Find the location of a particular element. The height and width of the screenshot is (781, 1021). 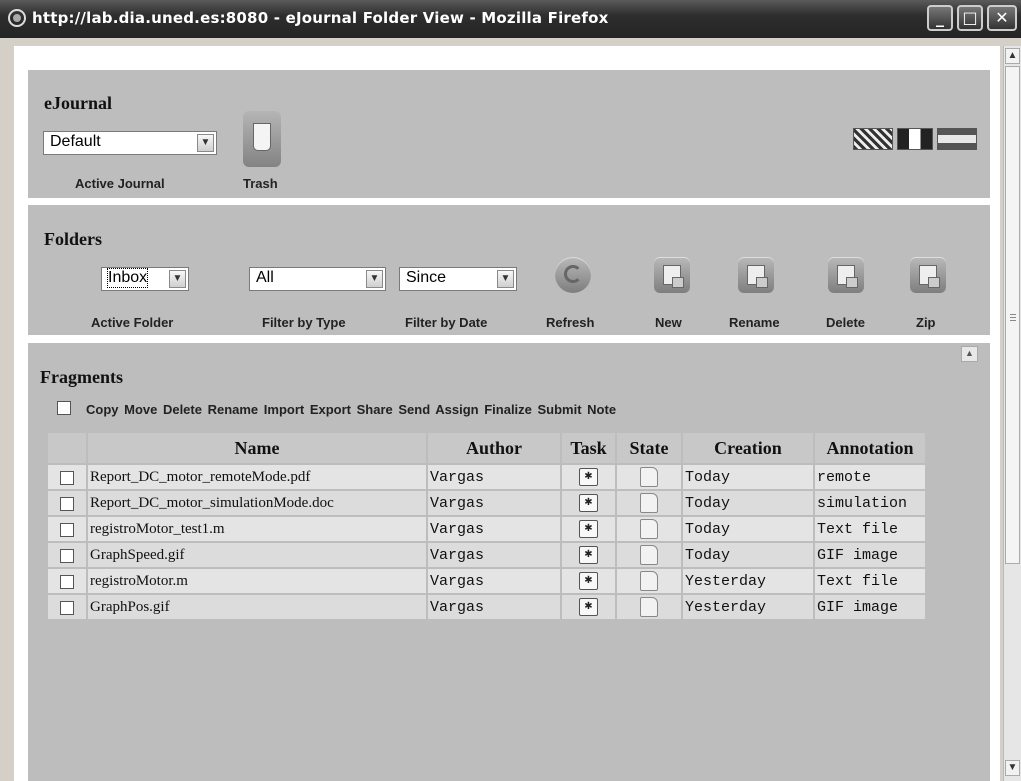

fragments-scroll-up-icon: ▲ is located at coordinates (969, 354).